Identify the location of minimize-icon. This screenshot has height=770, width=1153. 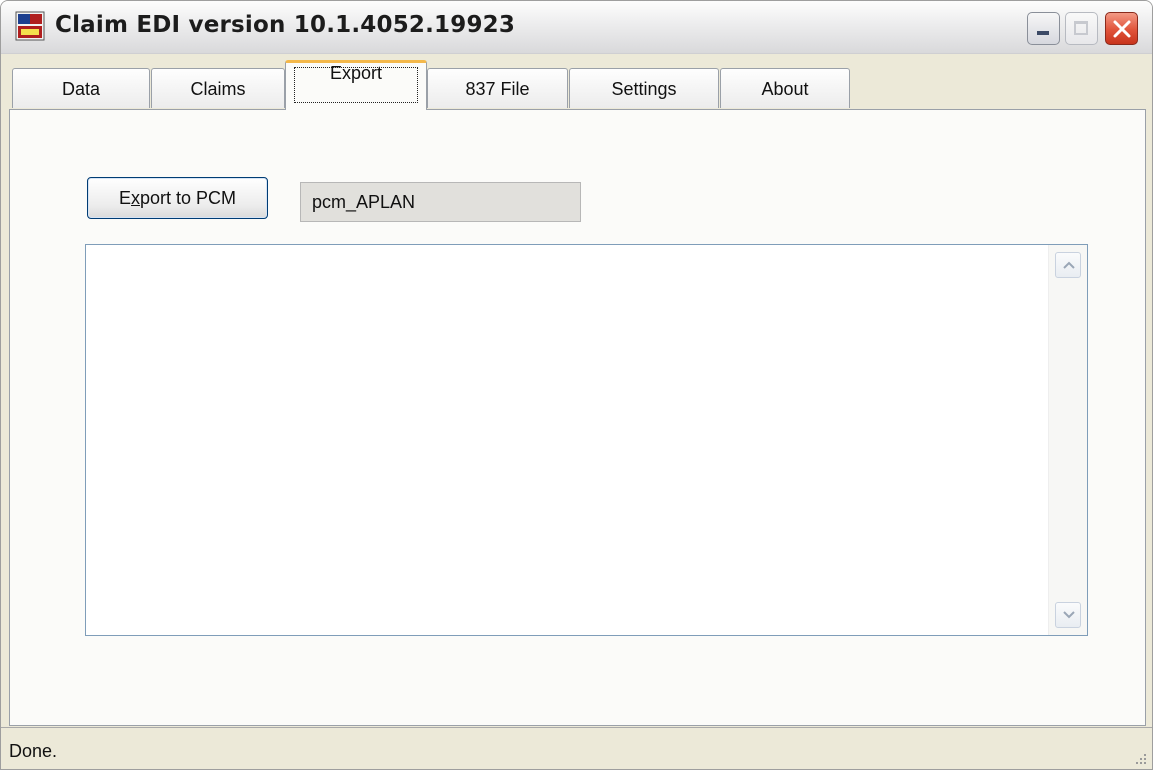
(1043, 33).